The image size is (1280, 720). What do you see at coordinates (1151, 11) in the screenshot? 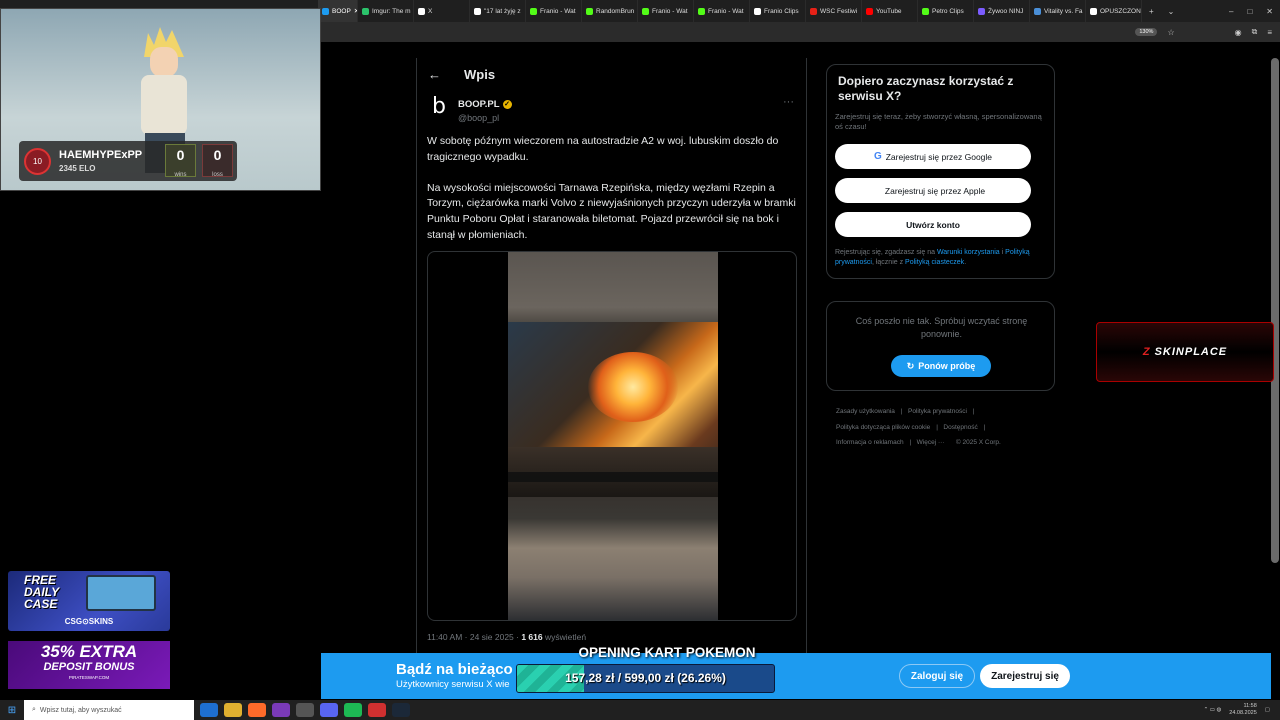
I see `new-tab-button: +` at bounding box center [1151, 11].